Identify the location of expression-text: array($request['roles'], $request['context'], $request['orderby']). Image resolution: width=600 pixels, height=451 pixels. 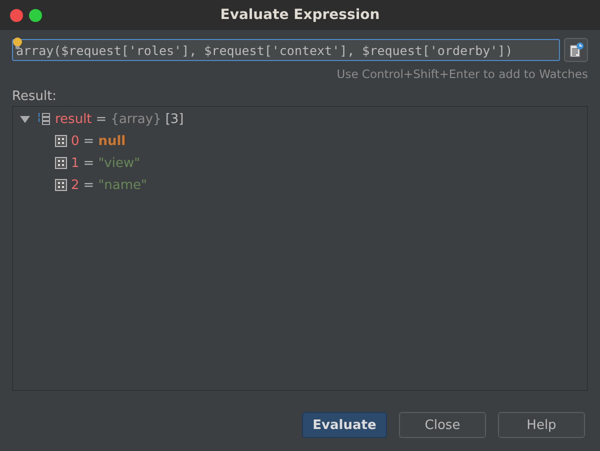
(264, 50).